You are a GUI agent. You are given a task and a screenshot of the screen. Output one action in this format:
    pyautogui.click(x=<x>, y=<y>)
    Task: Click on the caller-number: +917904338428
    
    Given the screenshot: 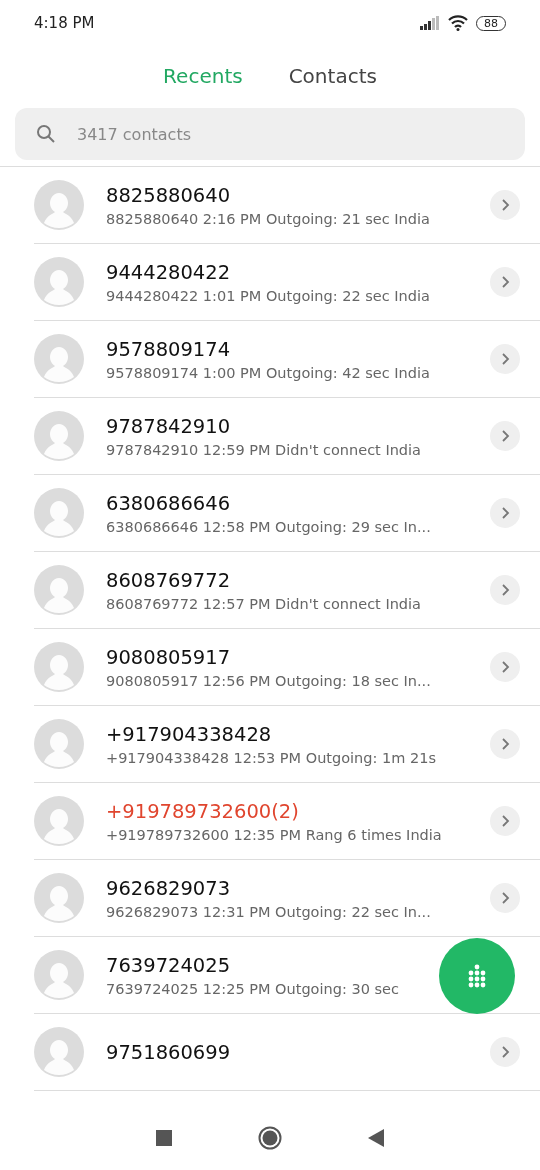 What is the action you would take?
    pyautogui.click(x=189, y=734)
    